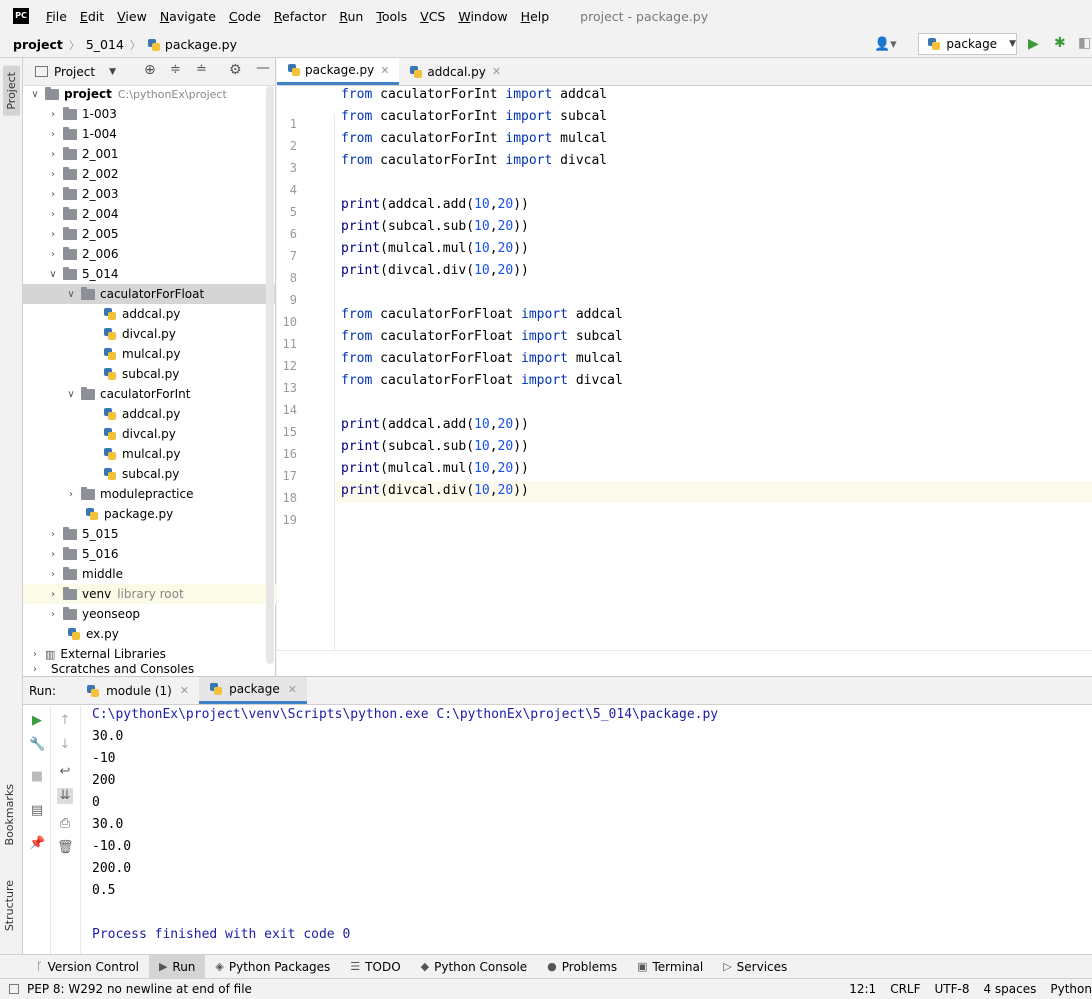  What do you see at coordinates (474, 116) in the screenshot?
I see `code-line: from caculatorForInt import subcal` at bounding box center [474, 116].